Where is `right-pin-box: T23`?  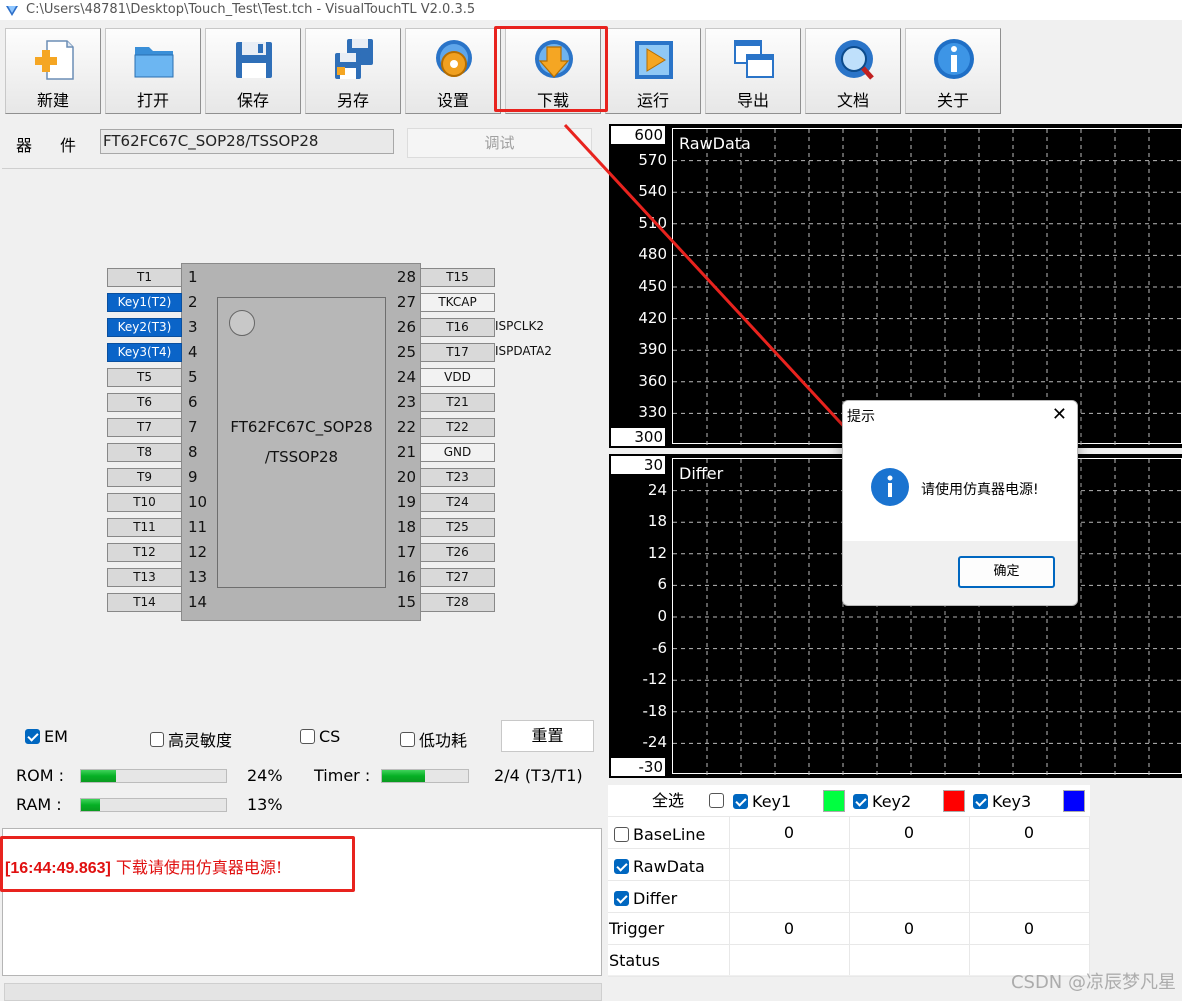 right-pin-box: T23 is located at coordinates (457, 477).